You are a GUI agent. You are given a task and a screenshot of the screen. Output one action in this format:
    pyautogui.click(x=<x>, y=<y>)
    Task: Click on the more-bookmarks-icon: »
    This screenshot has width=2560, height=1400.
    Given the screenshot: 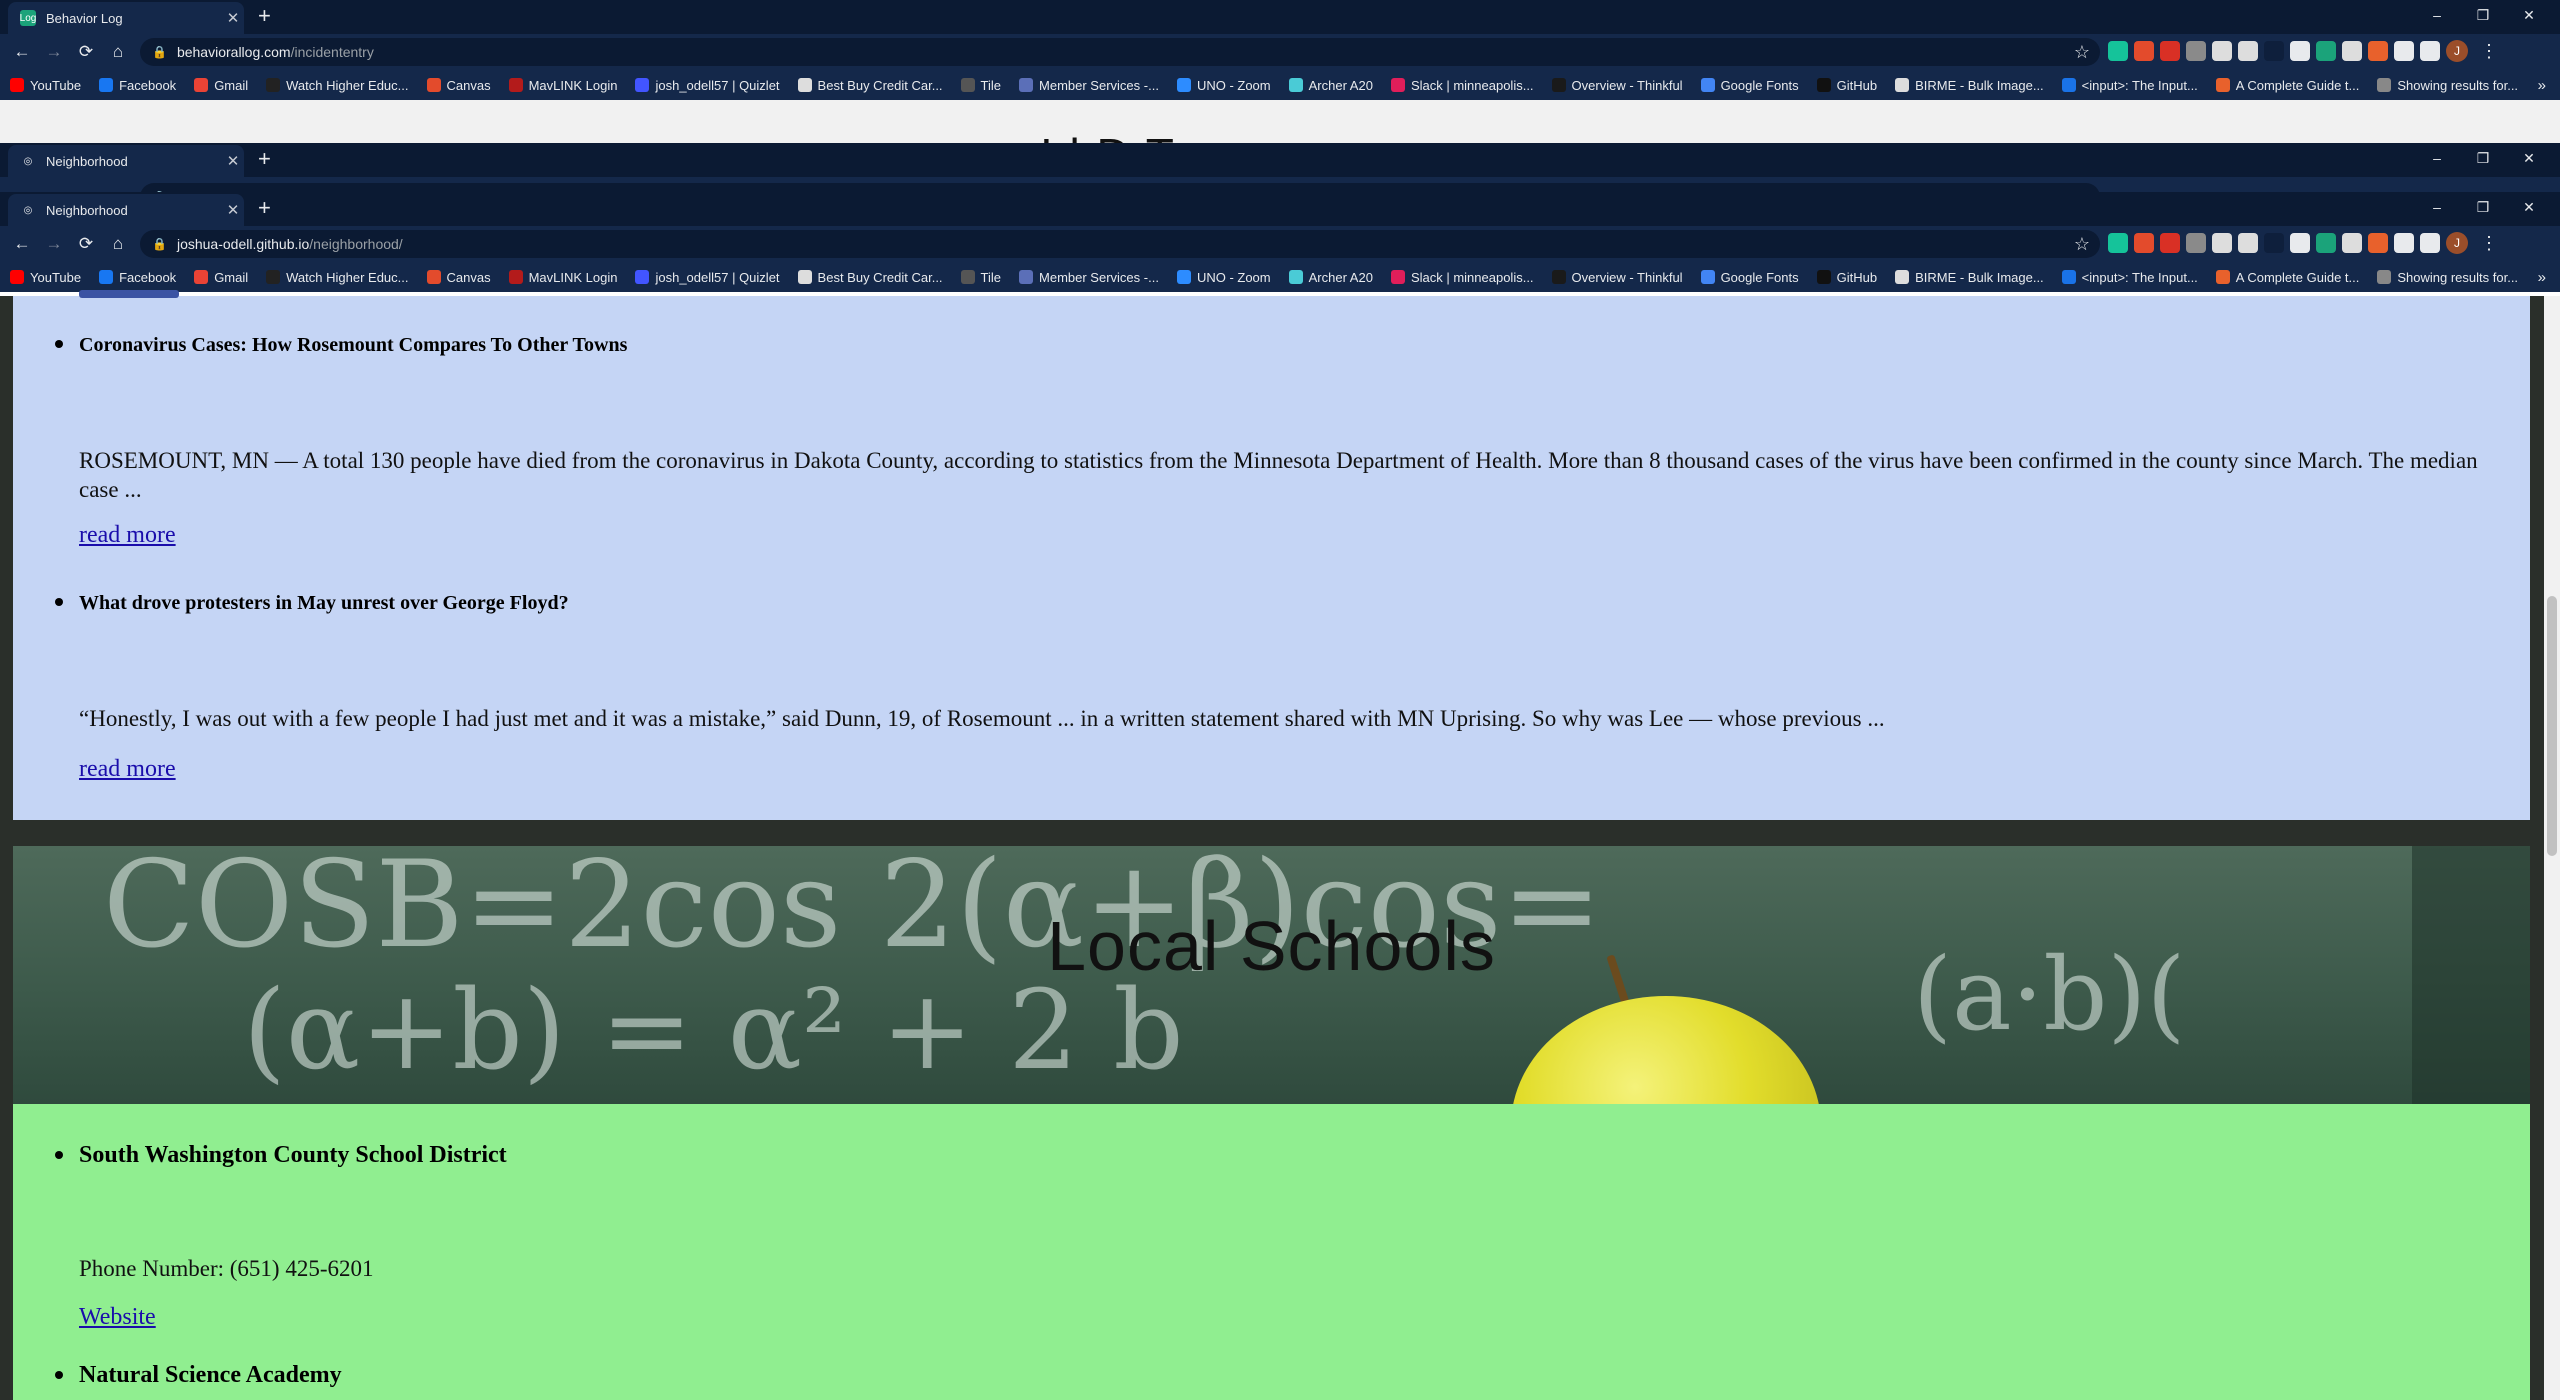 What is the action you would take?
    pyautogui.click(x=2542, y=277)
    